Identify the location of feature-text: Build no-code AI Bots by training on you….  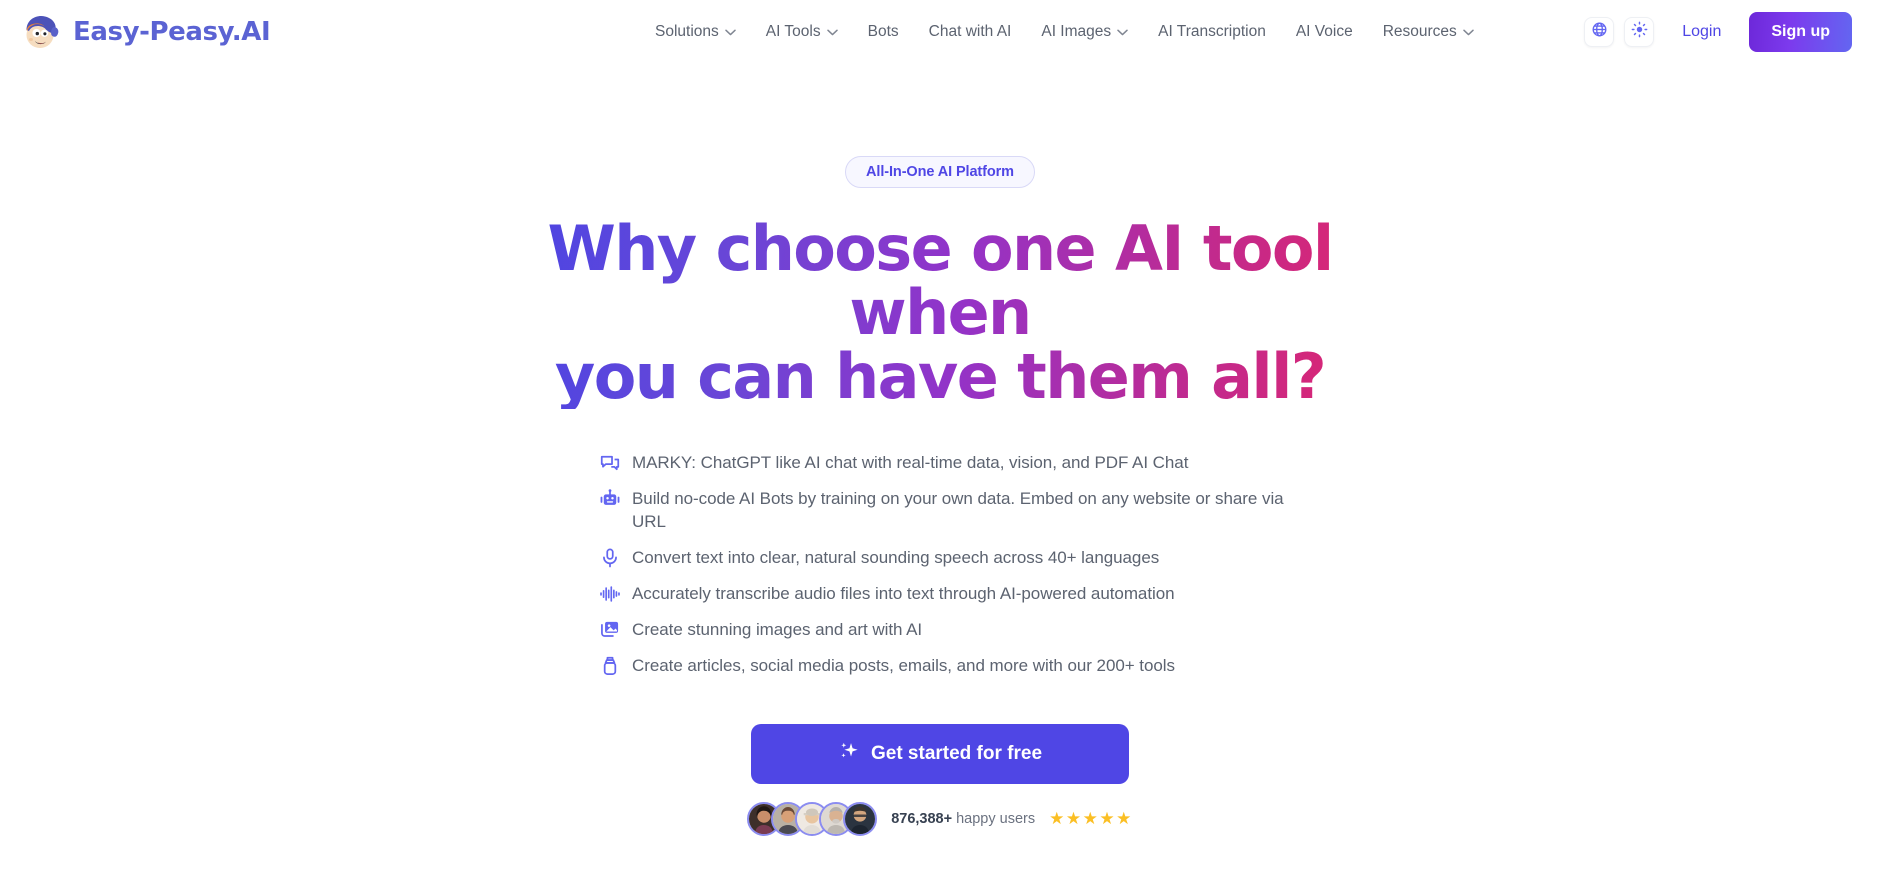
(958, 509).